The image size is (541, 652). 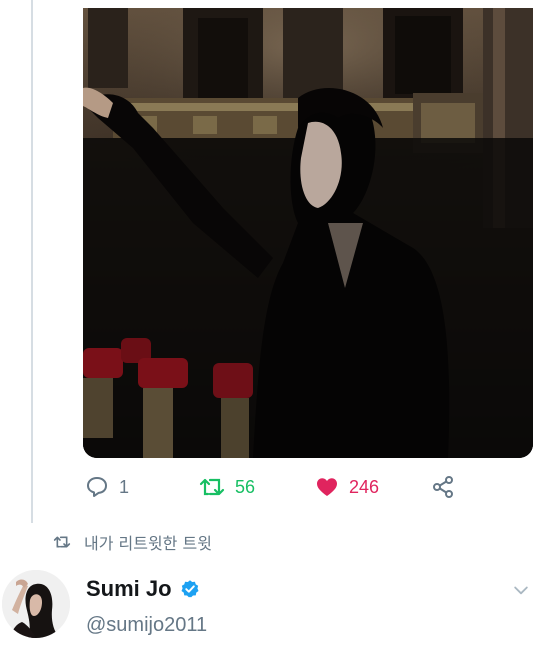 I want to click on retweet-context-label: 내가 리트윗한 트윗, so click(x=148, y=543).